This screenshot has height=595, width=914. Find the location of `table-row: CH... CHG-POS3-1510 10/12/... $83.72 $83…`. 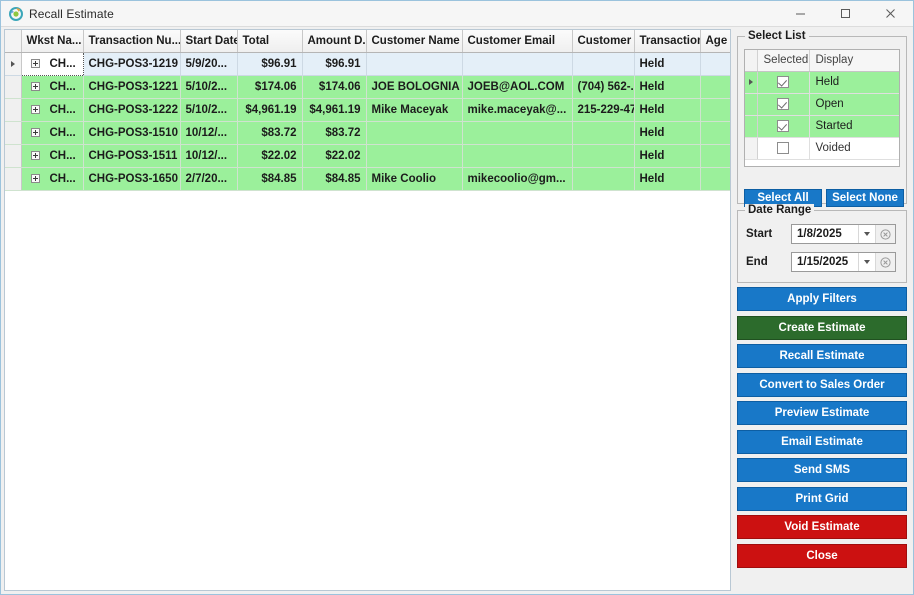

table-row: CH... CHG-POS3-1510 10/12/... $83.72 $83… is located at coordinates (367, 133).